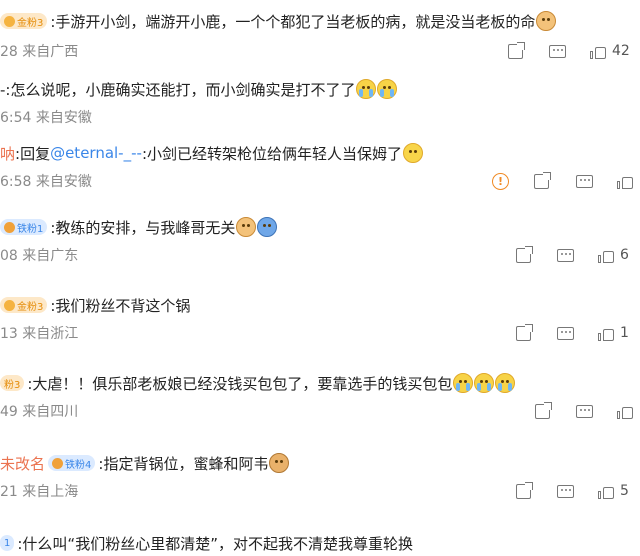  I want to click on comment-time-location: 08 来自广东, so click(39, 256).